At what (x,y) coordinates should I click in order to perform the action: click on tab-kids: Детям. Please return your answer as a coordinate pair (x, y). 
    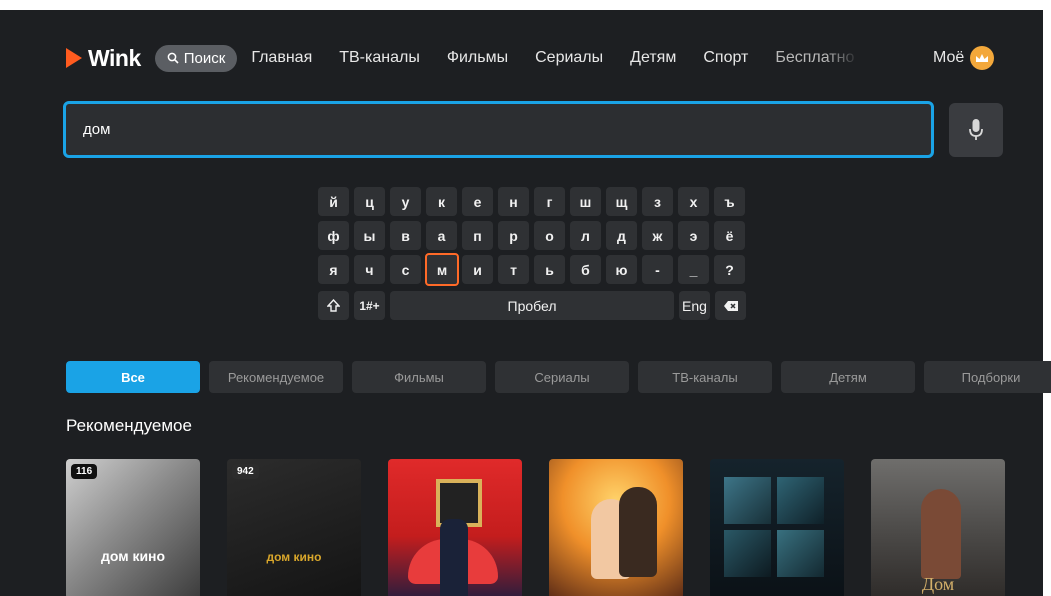
    Looking at the image, I should click on (848, 377).